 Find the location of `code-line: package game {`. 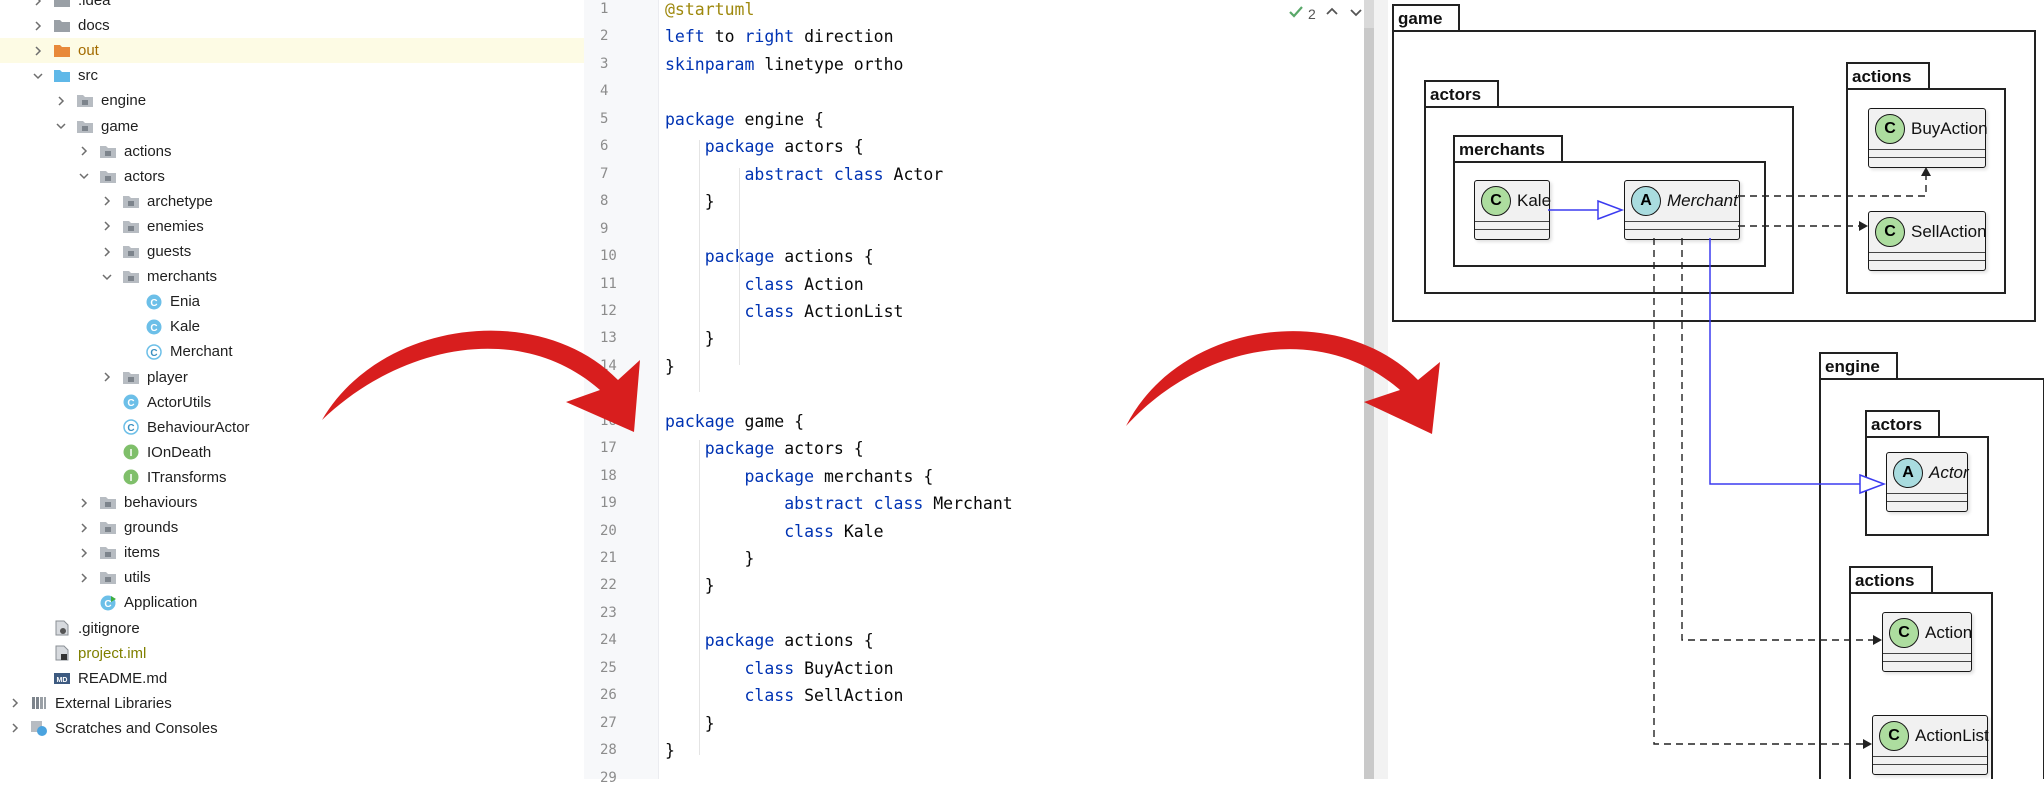

code-line: package game { is located at coordinates (734, 421).